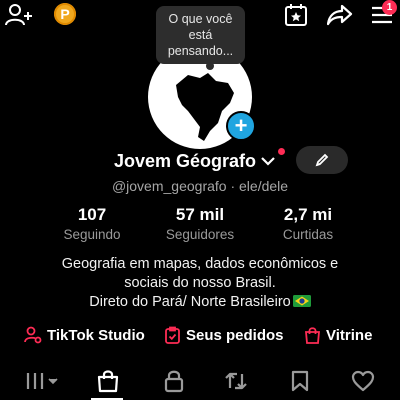 The image size is (400, 400). What do you see at coordinates (281, 151) in the screenshot?
I see `status-dot` at bounding box center [281, 151].